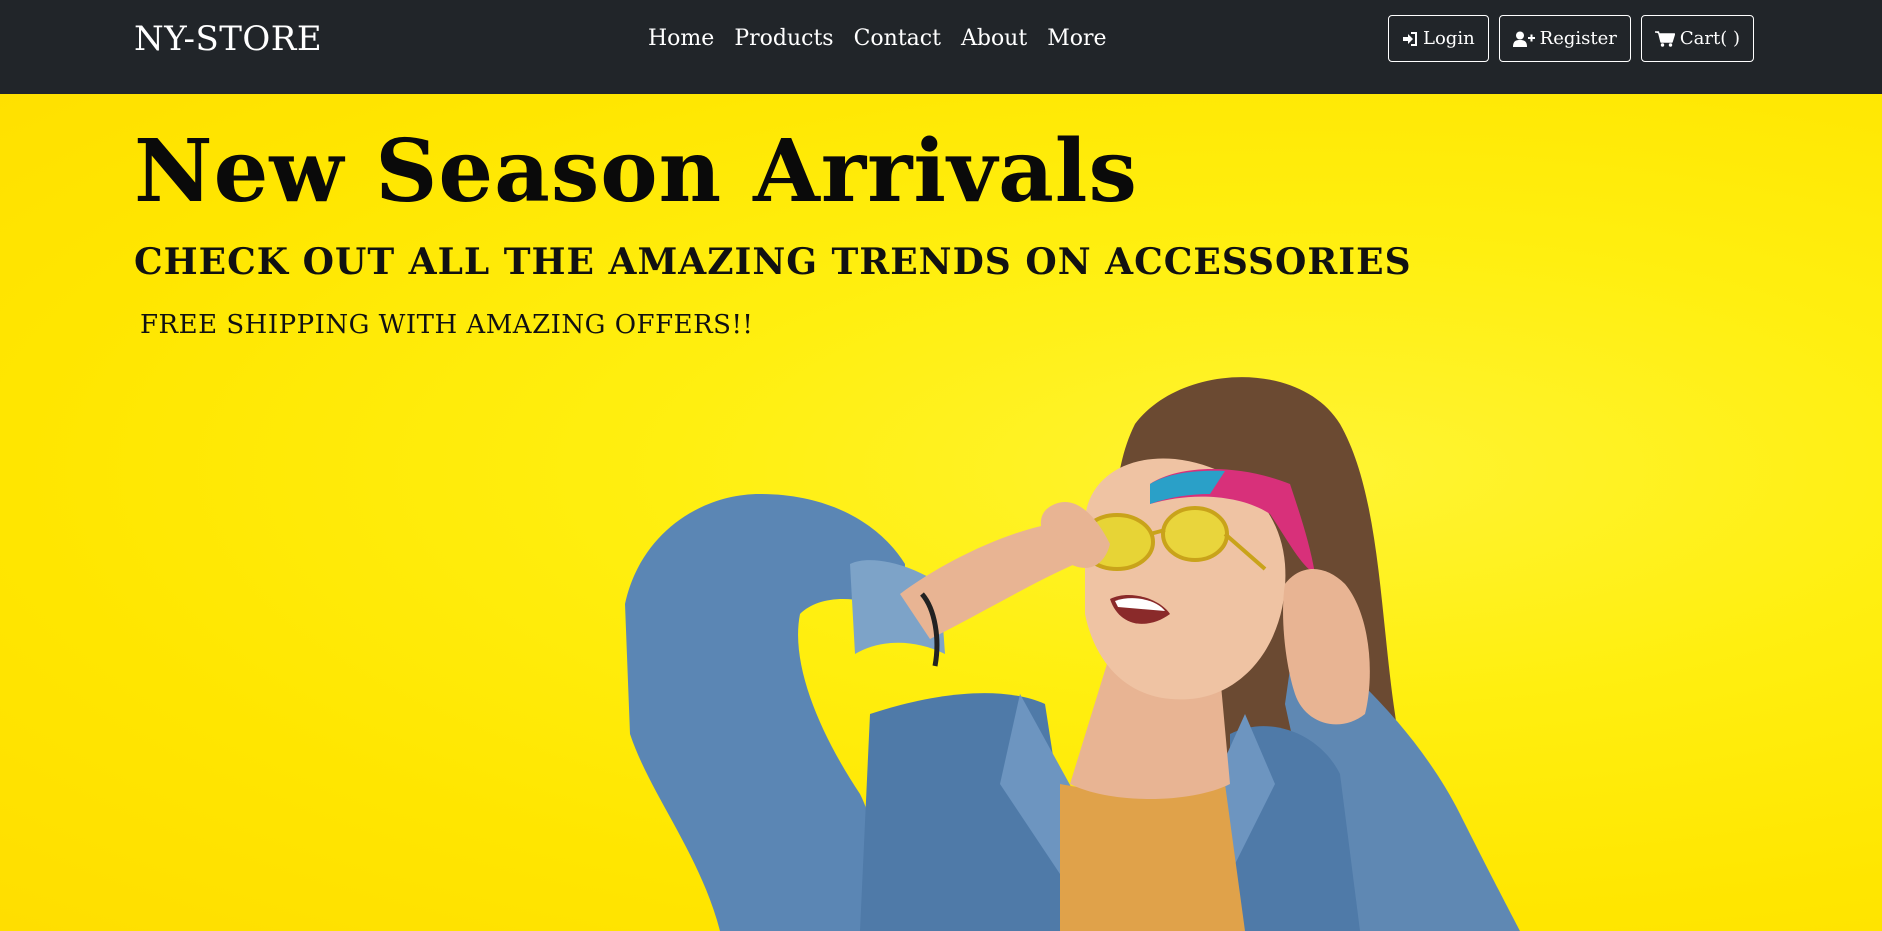 Image resolution: width=1882 pixels, height=931 pixels. What do you see at coordinates (1076, 39) in the screenshot?
I see `nav-link-more: More` at bounding box center [1076, 39].